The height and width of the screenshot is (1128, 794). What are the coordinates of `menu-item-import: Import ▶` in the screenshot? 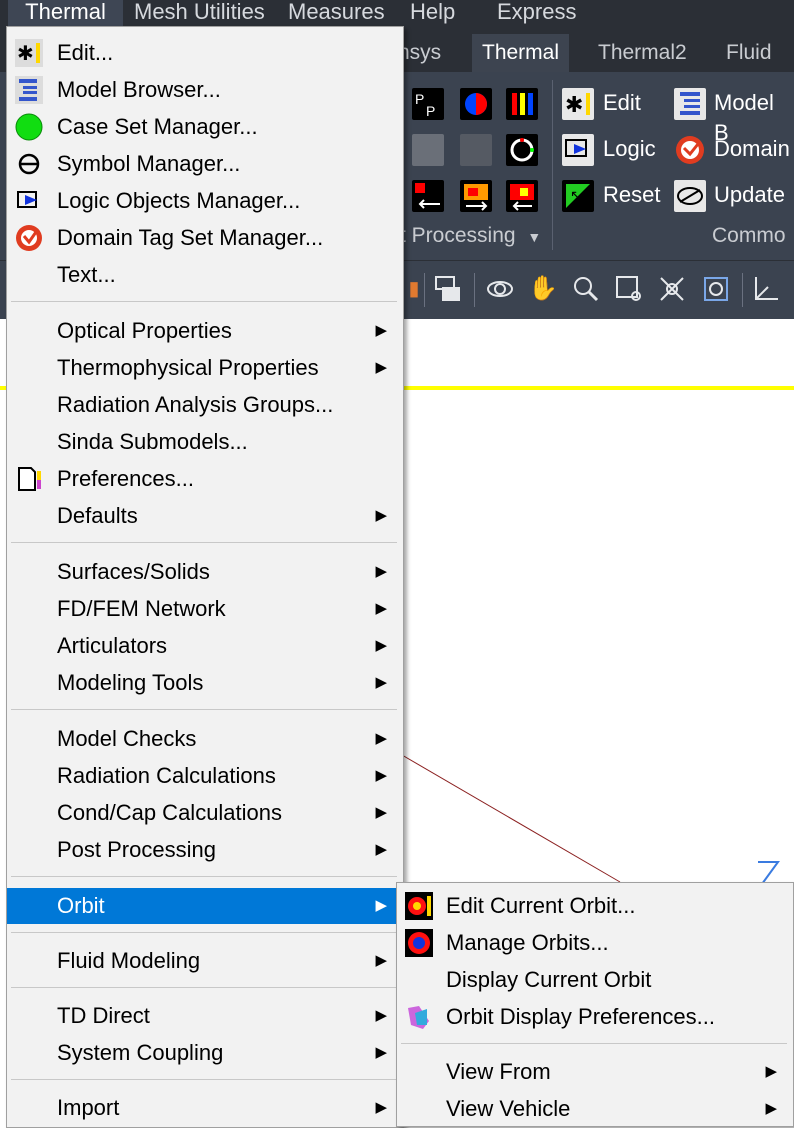 It's located at (204, 1108).